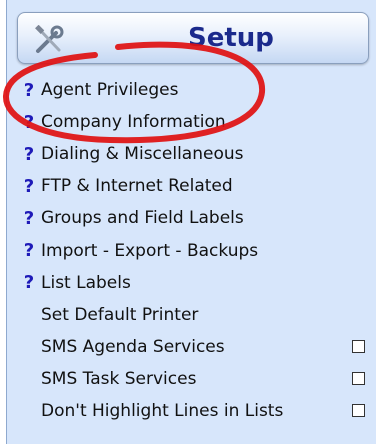 The image size is (376, 444). I want to click on menu-item-import-export-backups: ? Import - Export - Backups, so click(196, 250).